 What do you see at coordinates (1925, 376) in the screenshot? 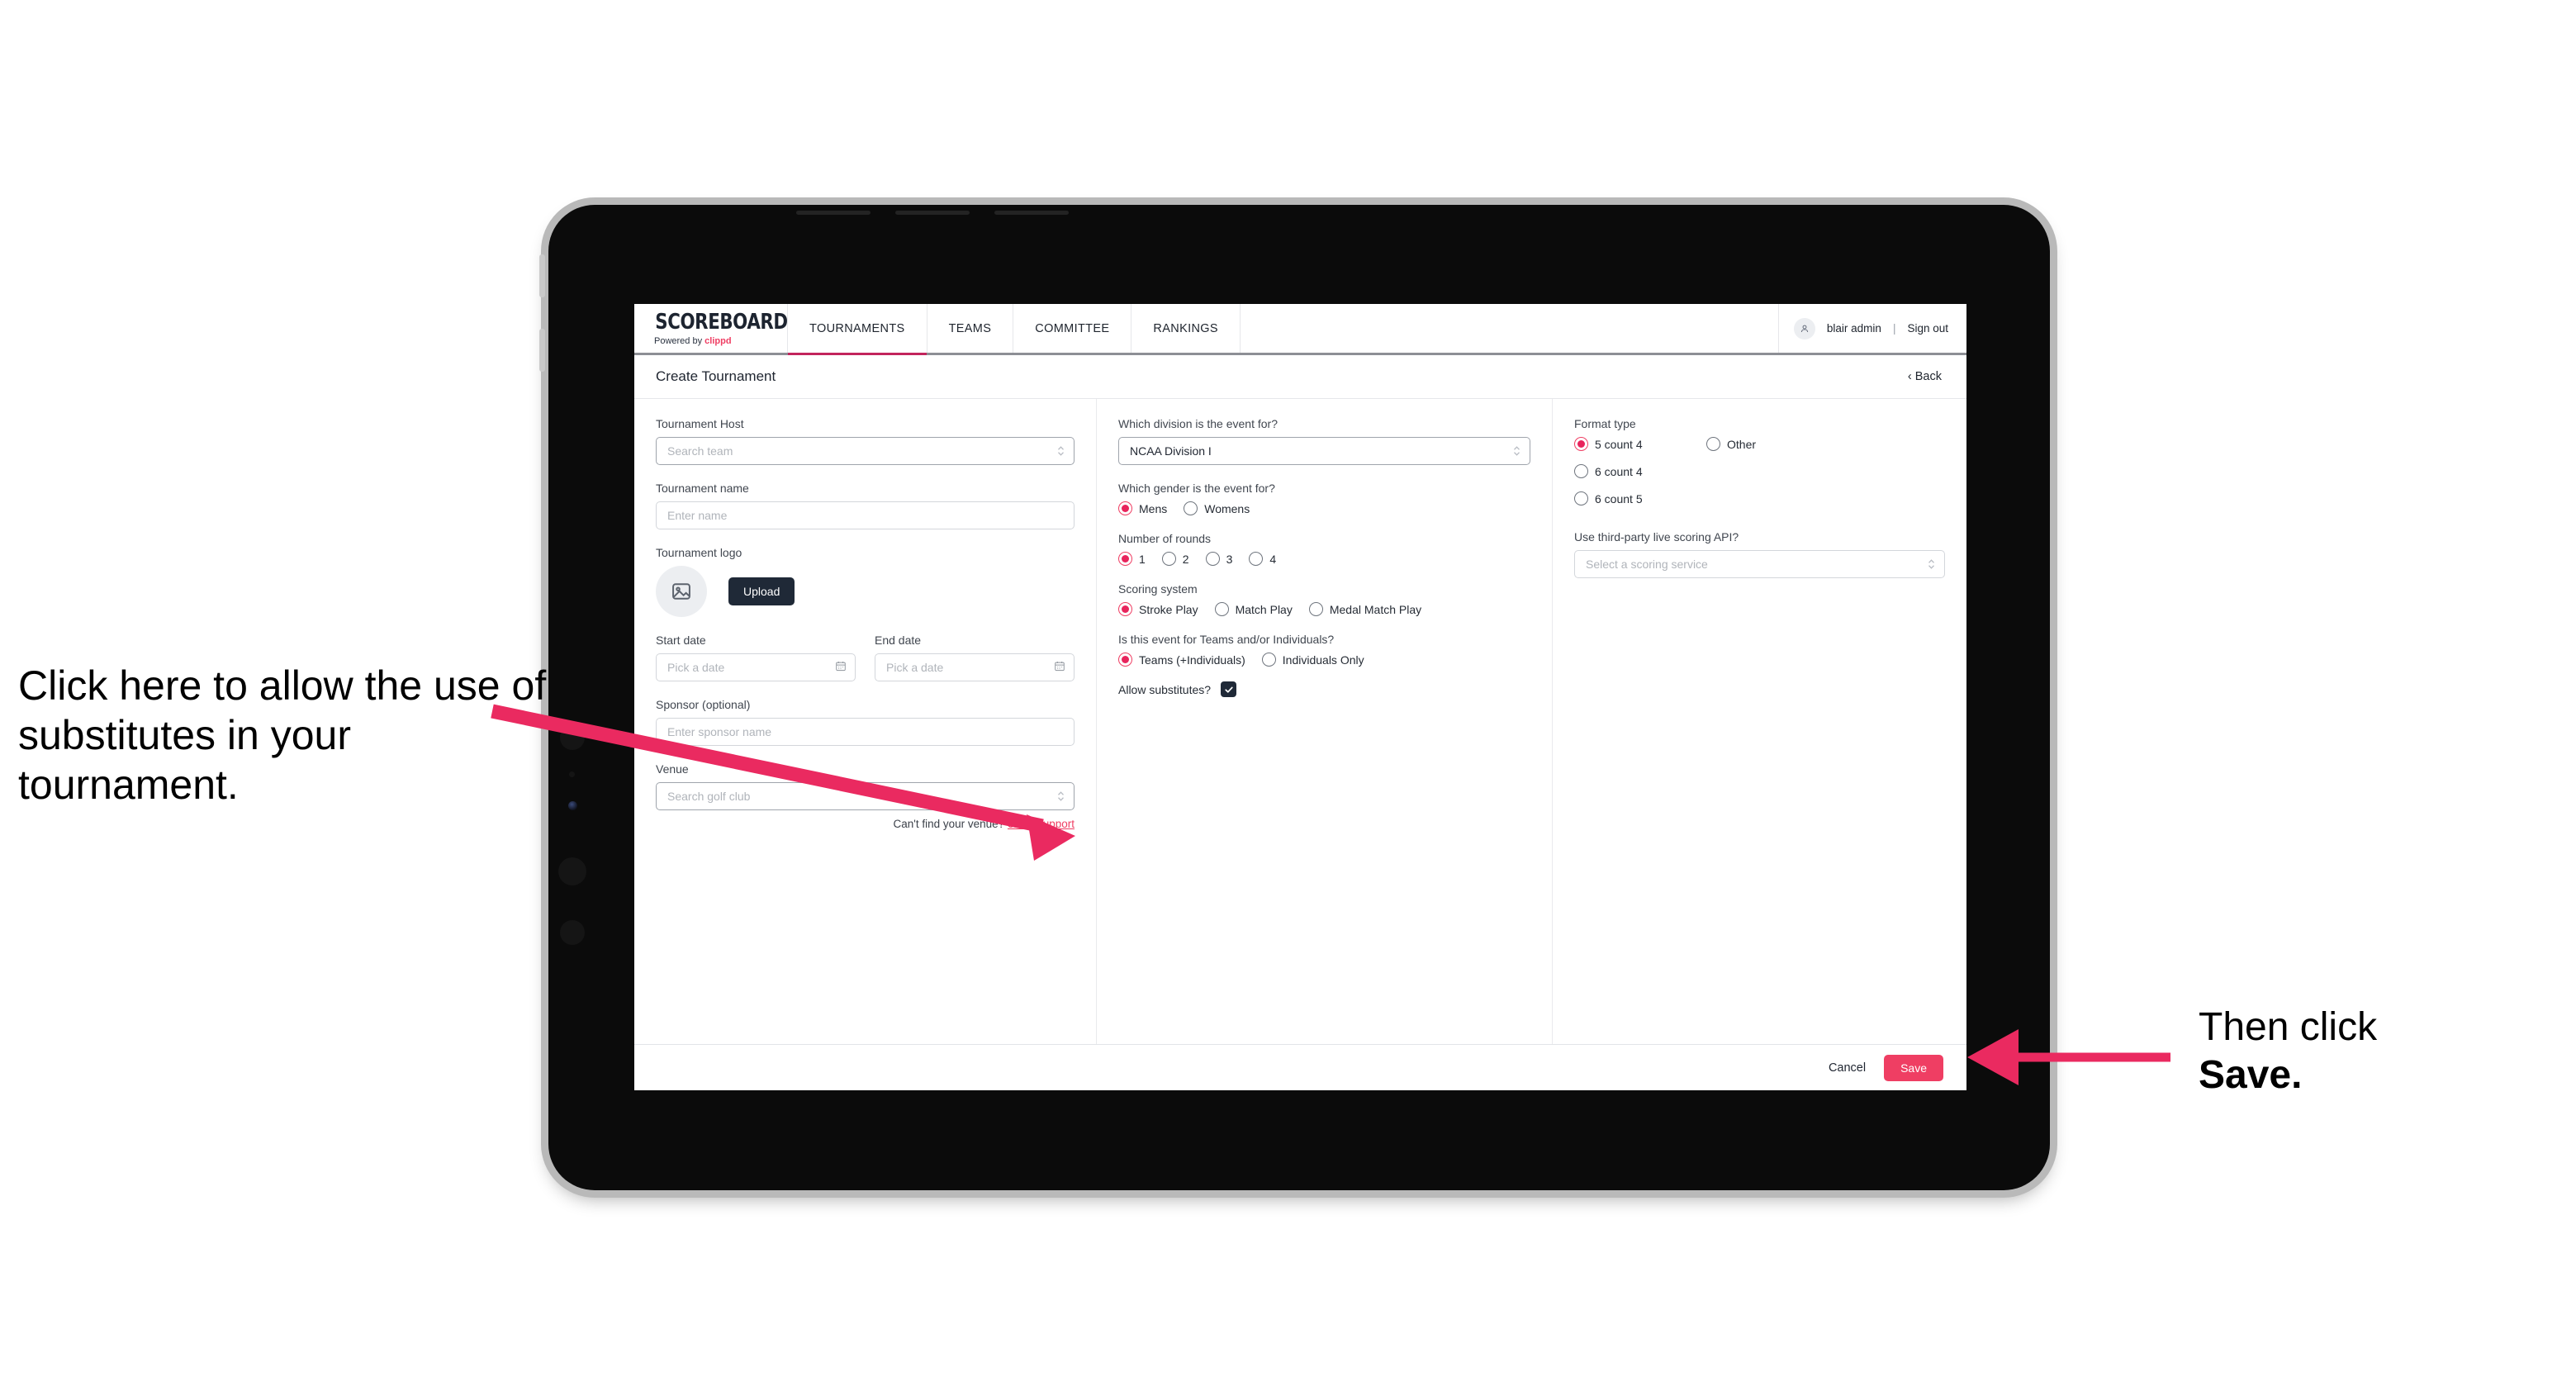
I see `back-button: ‹ Back` at bounding box center [1925, 376].